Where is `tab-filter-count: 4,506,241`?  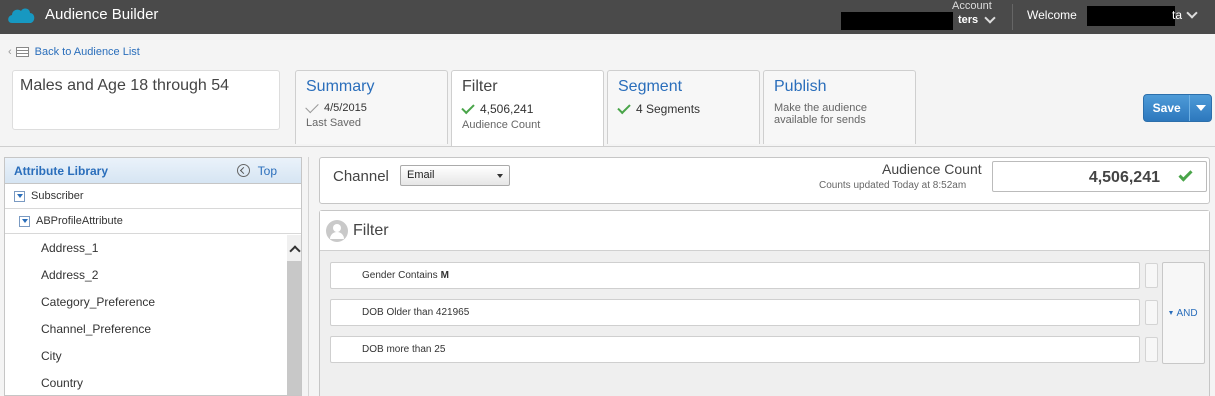 tab-filter-count: 4,506,241 is located at coordinates (507, 109).